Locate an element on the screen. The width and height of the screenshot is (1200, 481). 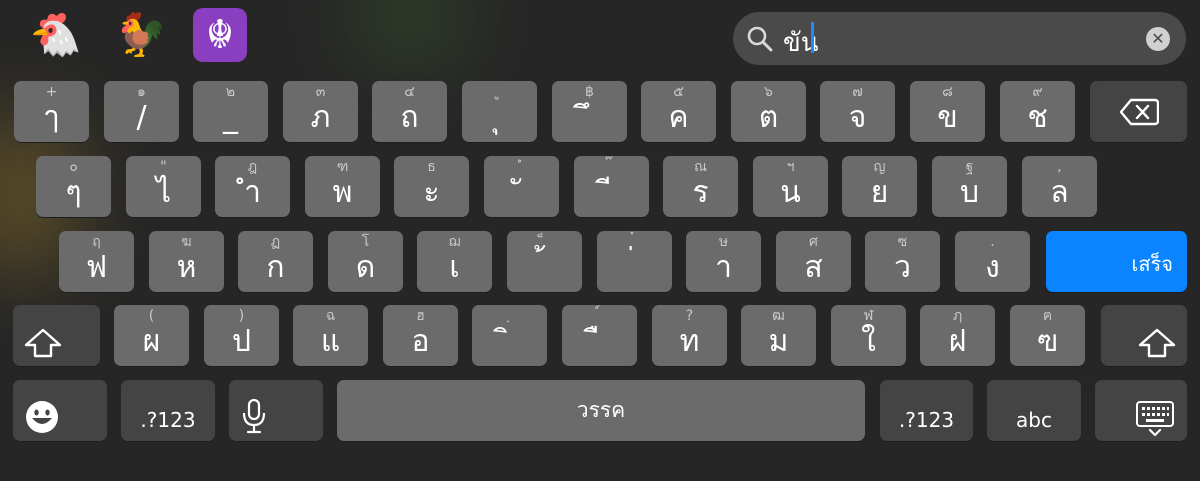
key-row4-7: ? ท is located at coordinates (689, 335).